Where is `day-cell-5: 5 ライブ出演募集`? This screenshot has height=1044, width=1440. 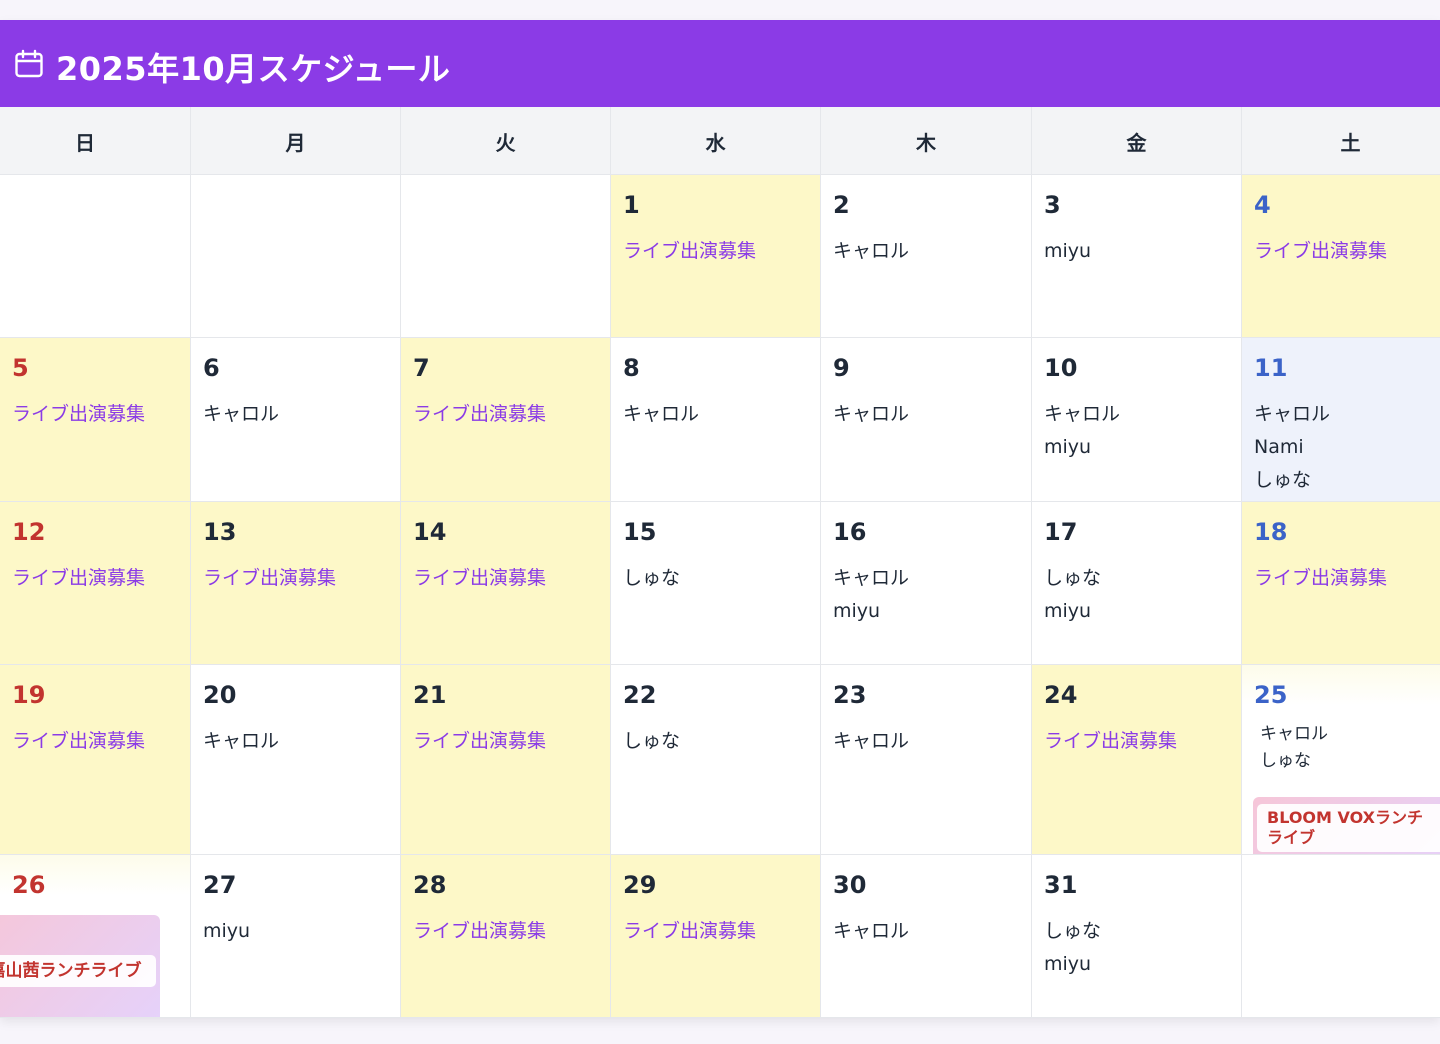
day-cell-5: 5 ライブ出演募集 is located at coordinates (95, 420).